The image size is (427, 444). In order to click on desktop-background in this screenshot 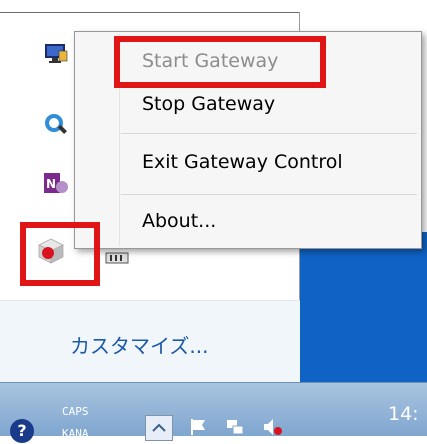, I will do `click(363, 309)`.